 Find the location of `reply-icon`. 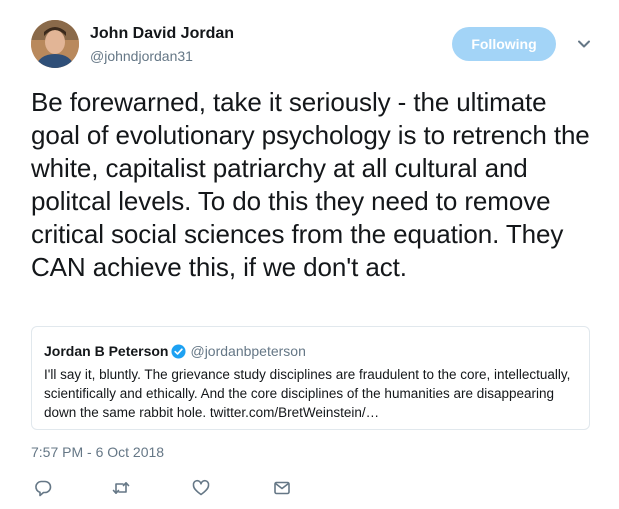

reply-icon is located at coordinates (43, 488).